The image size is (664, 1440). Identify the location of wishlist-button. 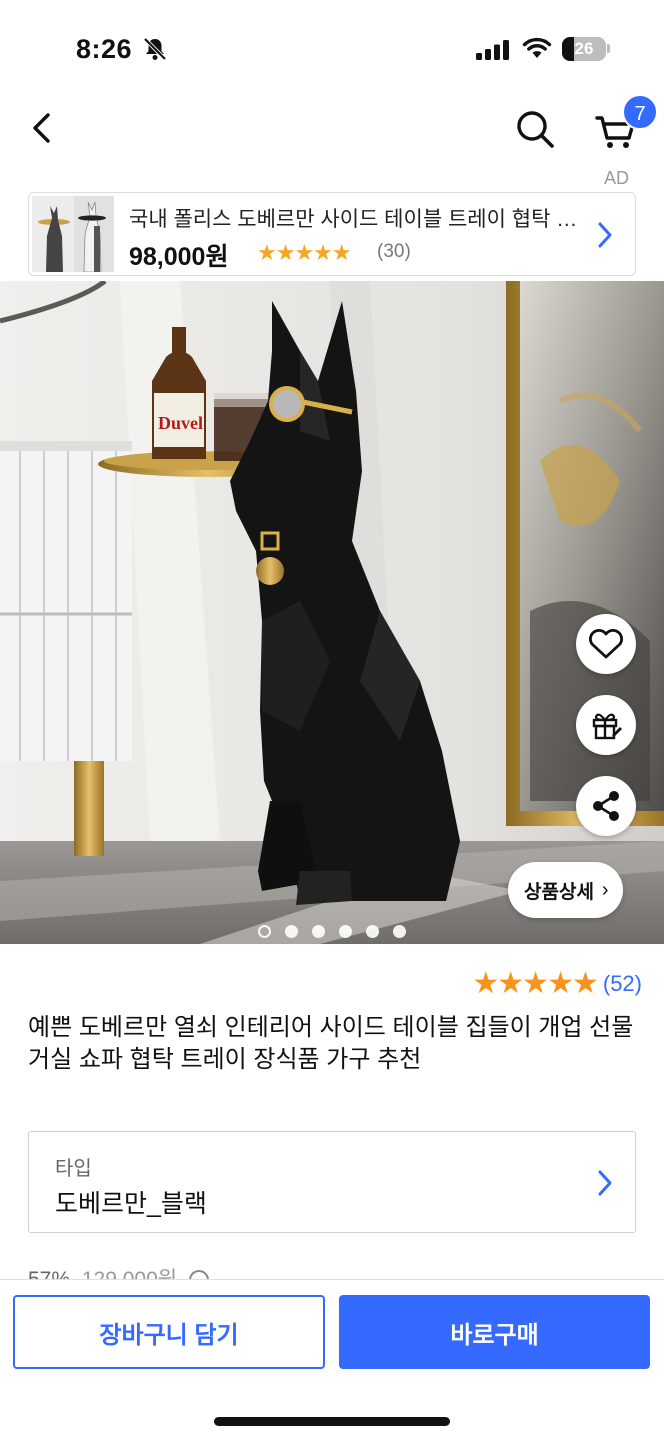
(606, 644).